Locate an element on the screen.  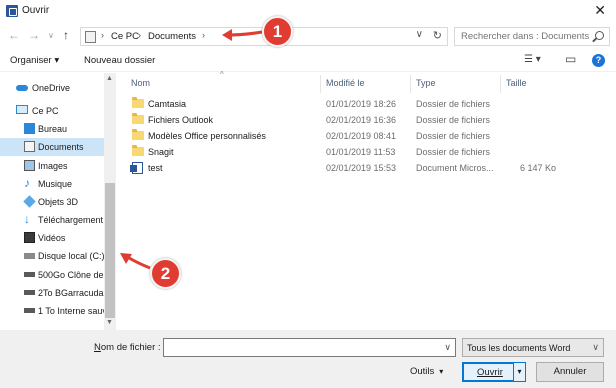
close-icon: ✕ is located at coordinates (600, 10).